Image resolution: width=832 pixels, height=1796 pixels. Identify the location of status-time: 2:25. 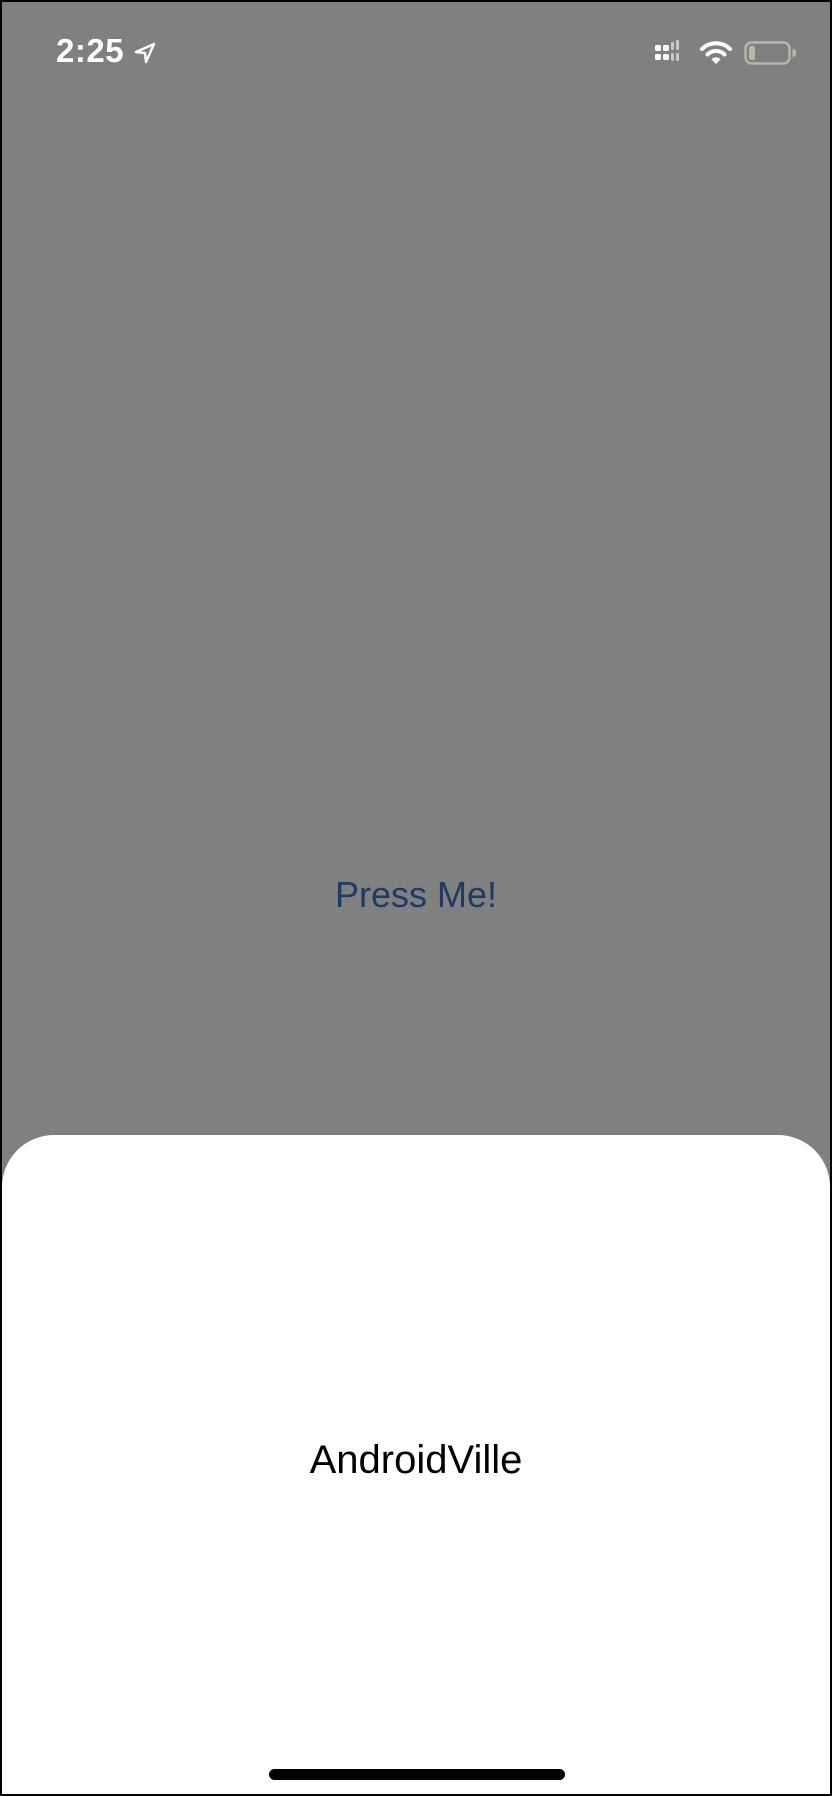
(90, 50).